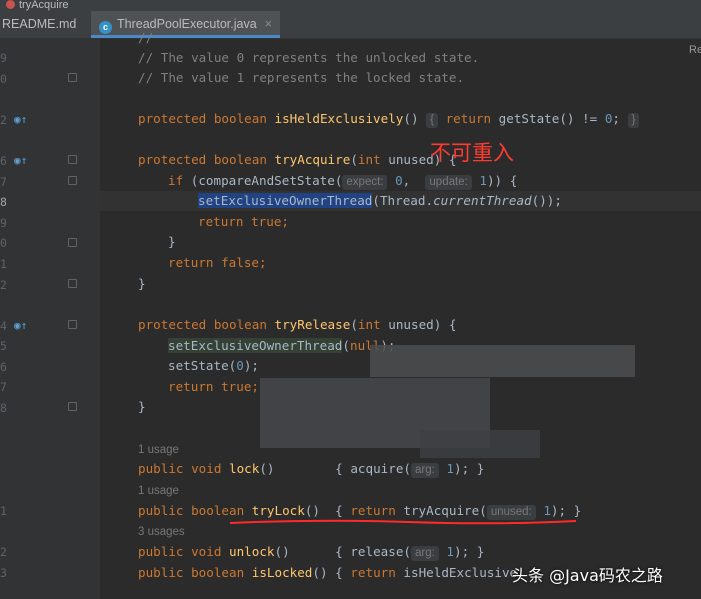  Describe the element at coordinates (400, 263) in the screenshot. I see `code-line: return false;` at that location.